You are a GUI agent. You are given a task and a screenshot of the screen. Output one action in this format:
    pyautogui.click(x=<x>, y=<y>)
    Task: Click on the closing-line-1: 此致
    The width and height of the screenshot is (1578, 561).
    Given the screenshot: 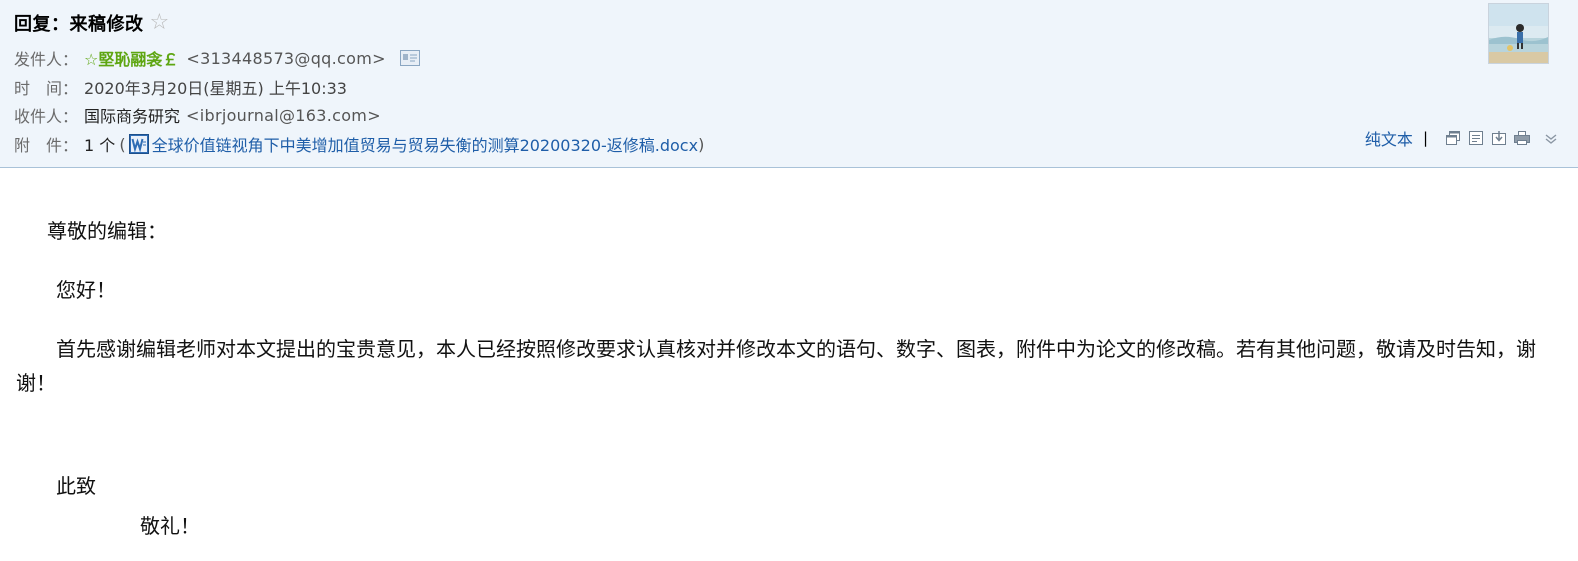 What is the action you would take?
    pyautogui.click(x=76, y=486)
    